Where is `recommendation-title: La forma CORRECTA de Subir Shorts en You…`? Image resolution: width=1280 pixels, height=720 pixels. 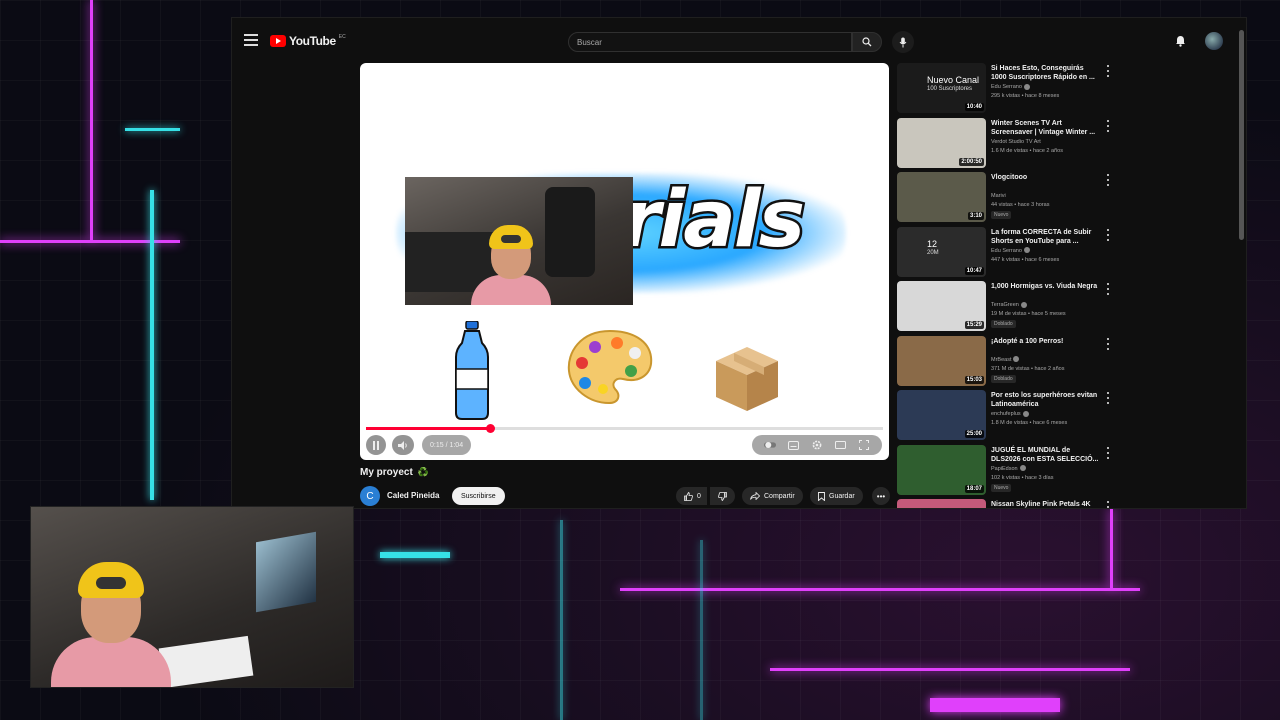 recommendation-title: La forma CORRECTA de Subir Shorts en You… is located at coordinates (1045, 237).